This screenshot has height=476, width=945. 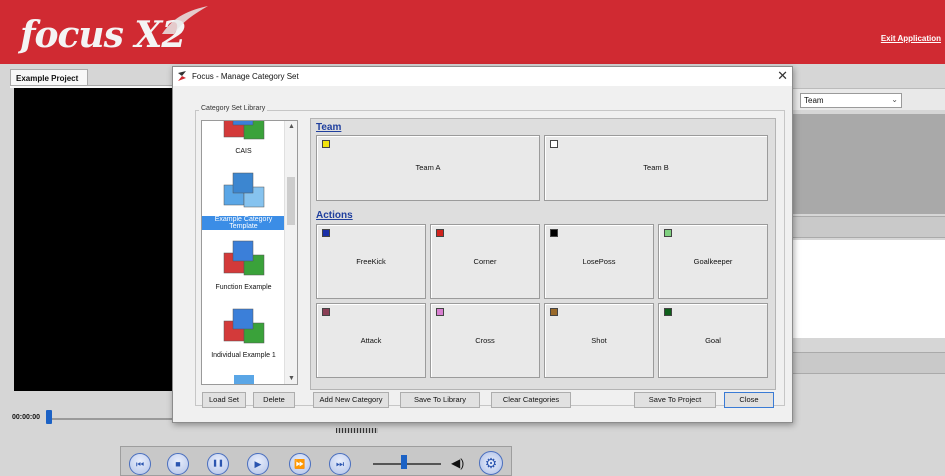 What do you see at coordinates (290, 252) in the screenshot?
I see `library-scrollbar: ▲ ▼` at bounding box center [290, 252].